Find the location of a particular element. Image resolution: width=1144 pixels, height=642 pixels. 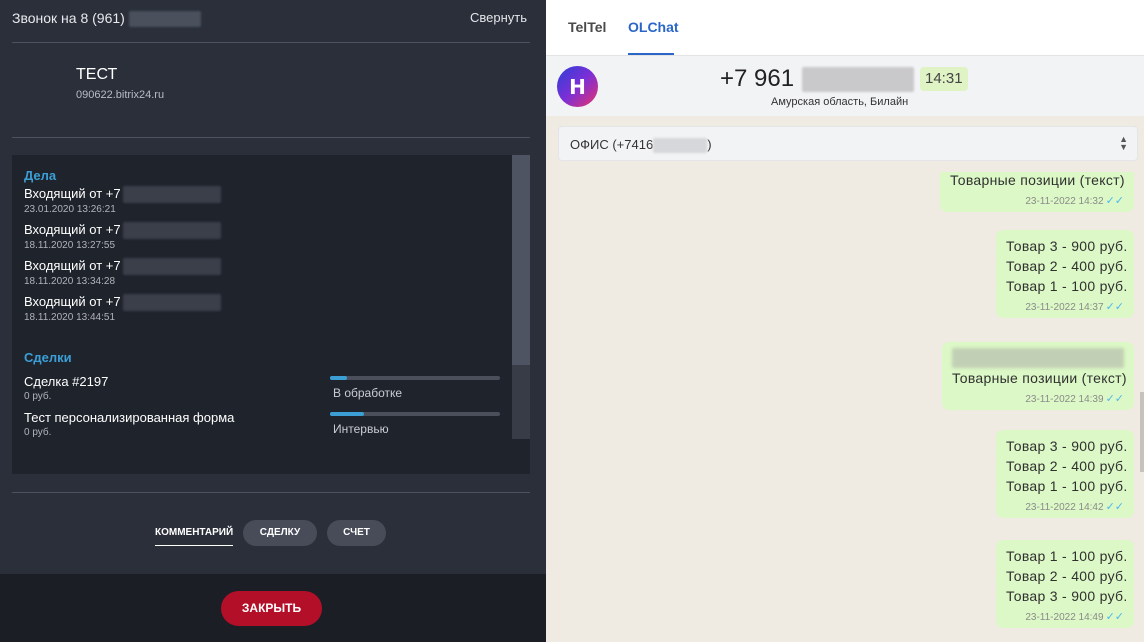

activities-title: Дела is located at coordinates (40, 175).